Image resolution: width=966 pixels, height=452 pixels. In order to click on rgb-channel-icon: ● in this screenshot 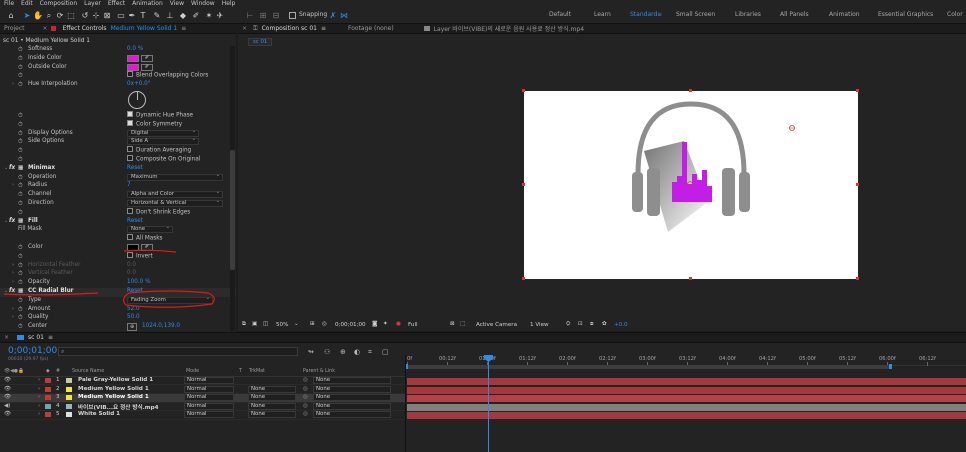, I will do `click(398, 324)`.